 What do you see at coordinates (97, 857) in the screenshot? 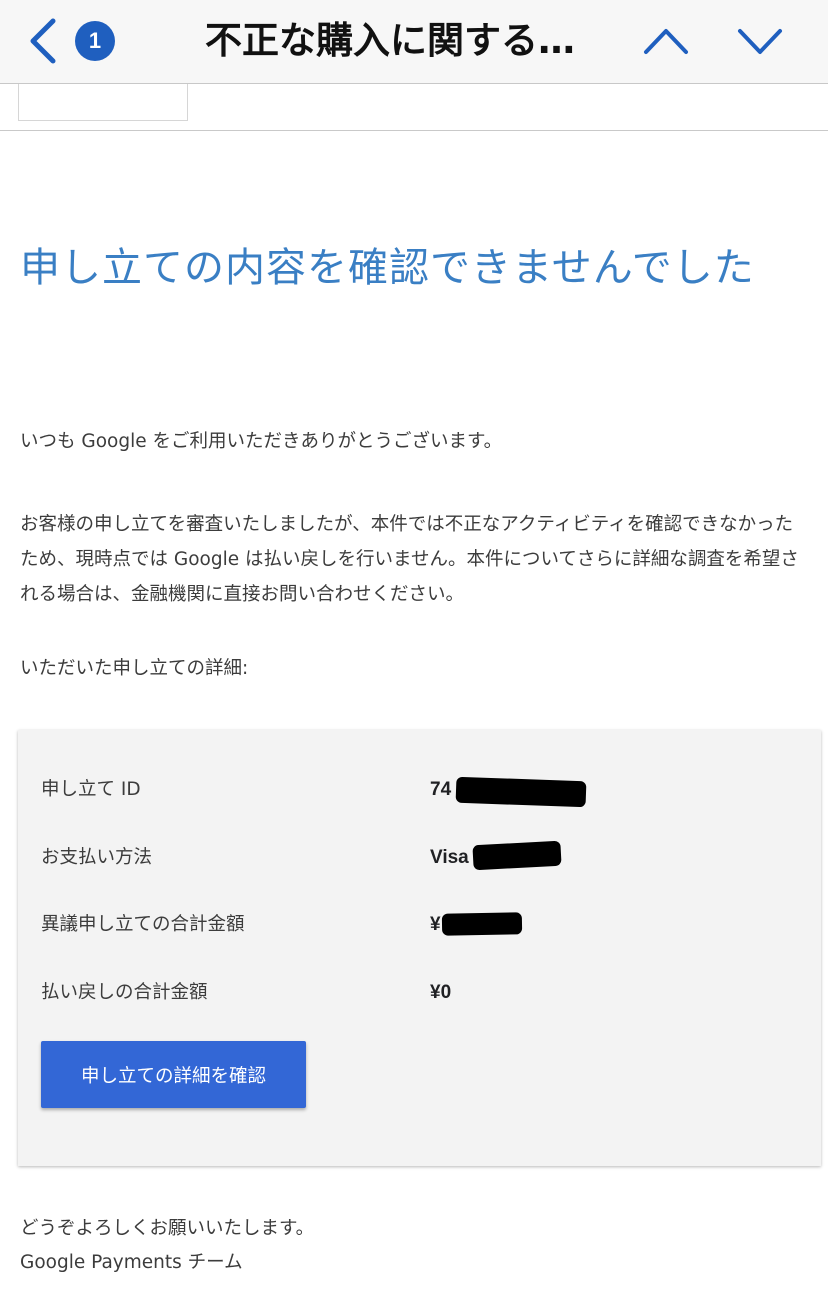
I see `detail-label: お支払い方法` at bounding box center [97, 857].